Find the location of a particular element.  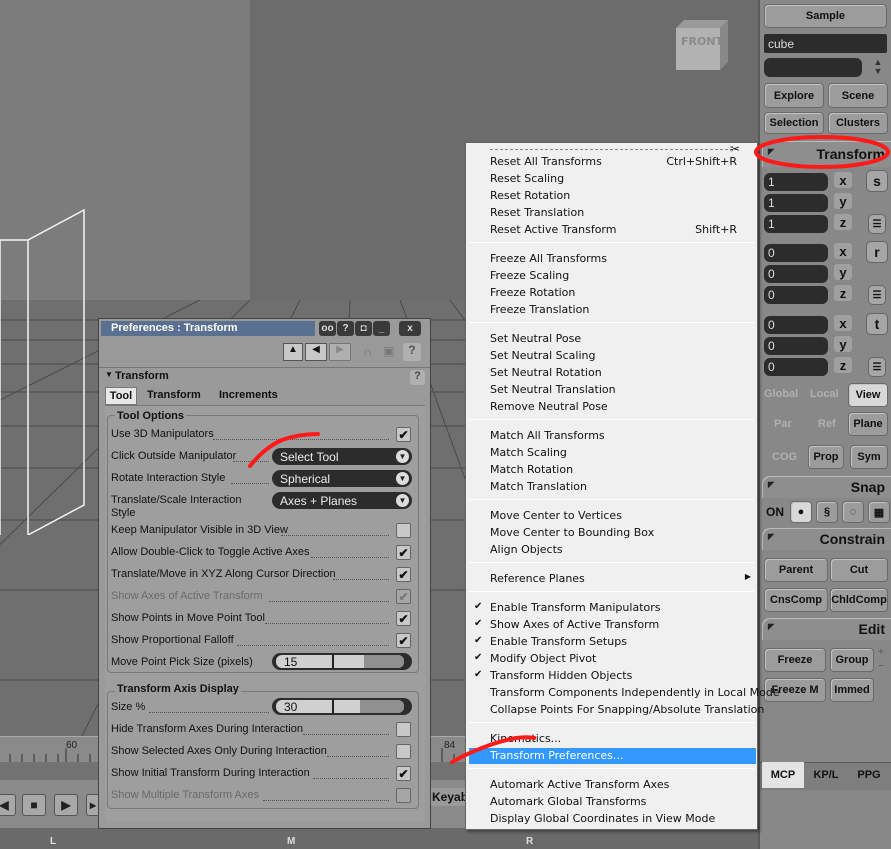

constrain-section-header: ◤ Constrain is located at coordinates (826, 539).